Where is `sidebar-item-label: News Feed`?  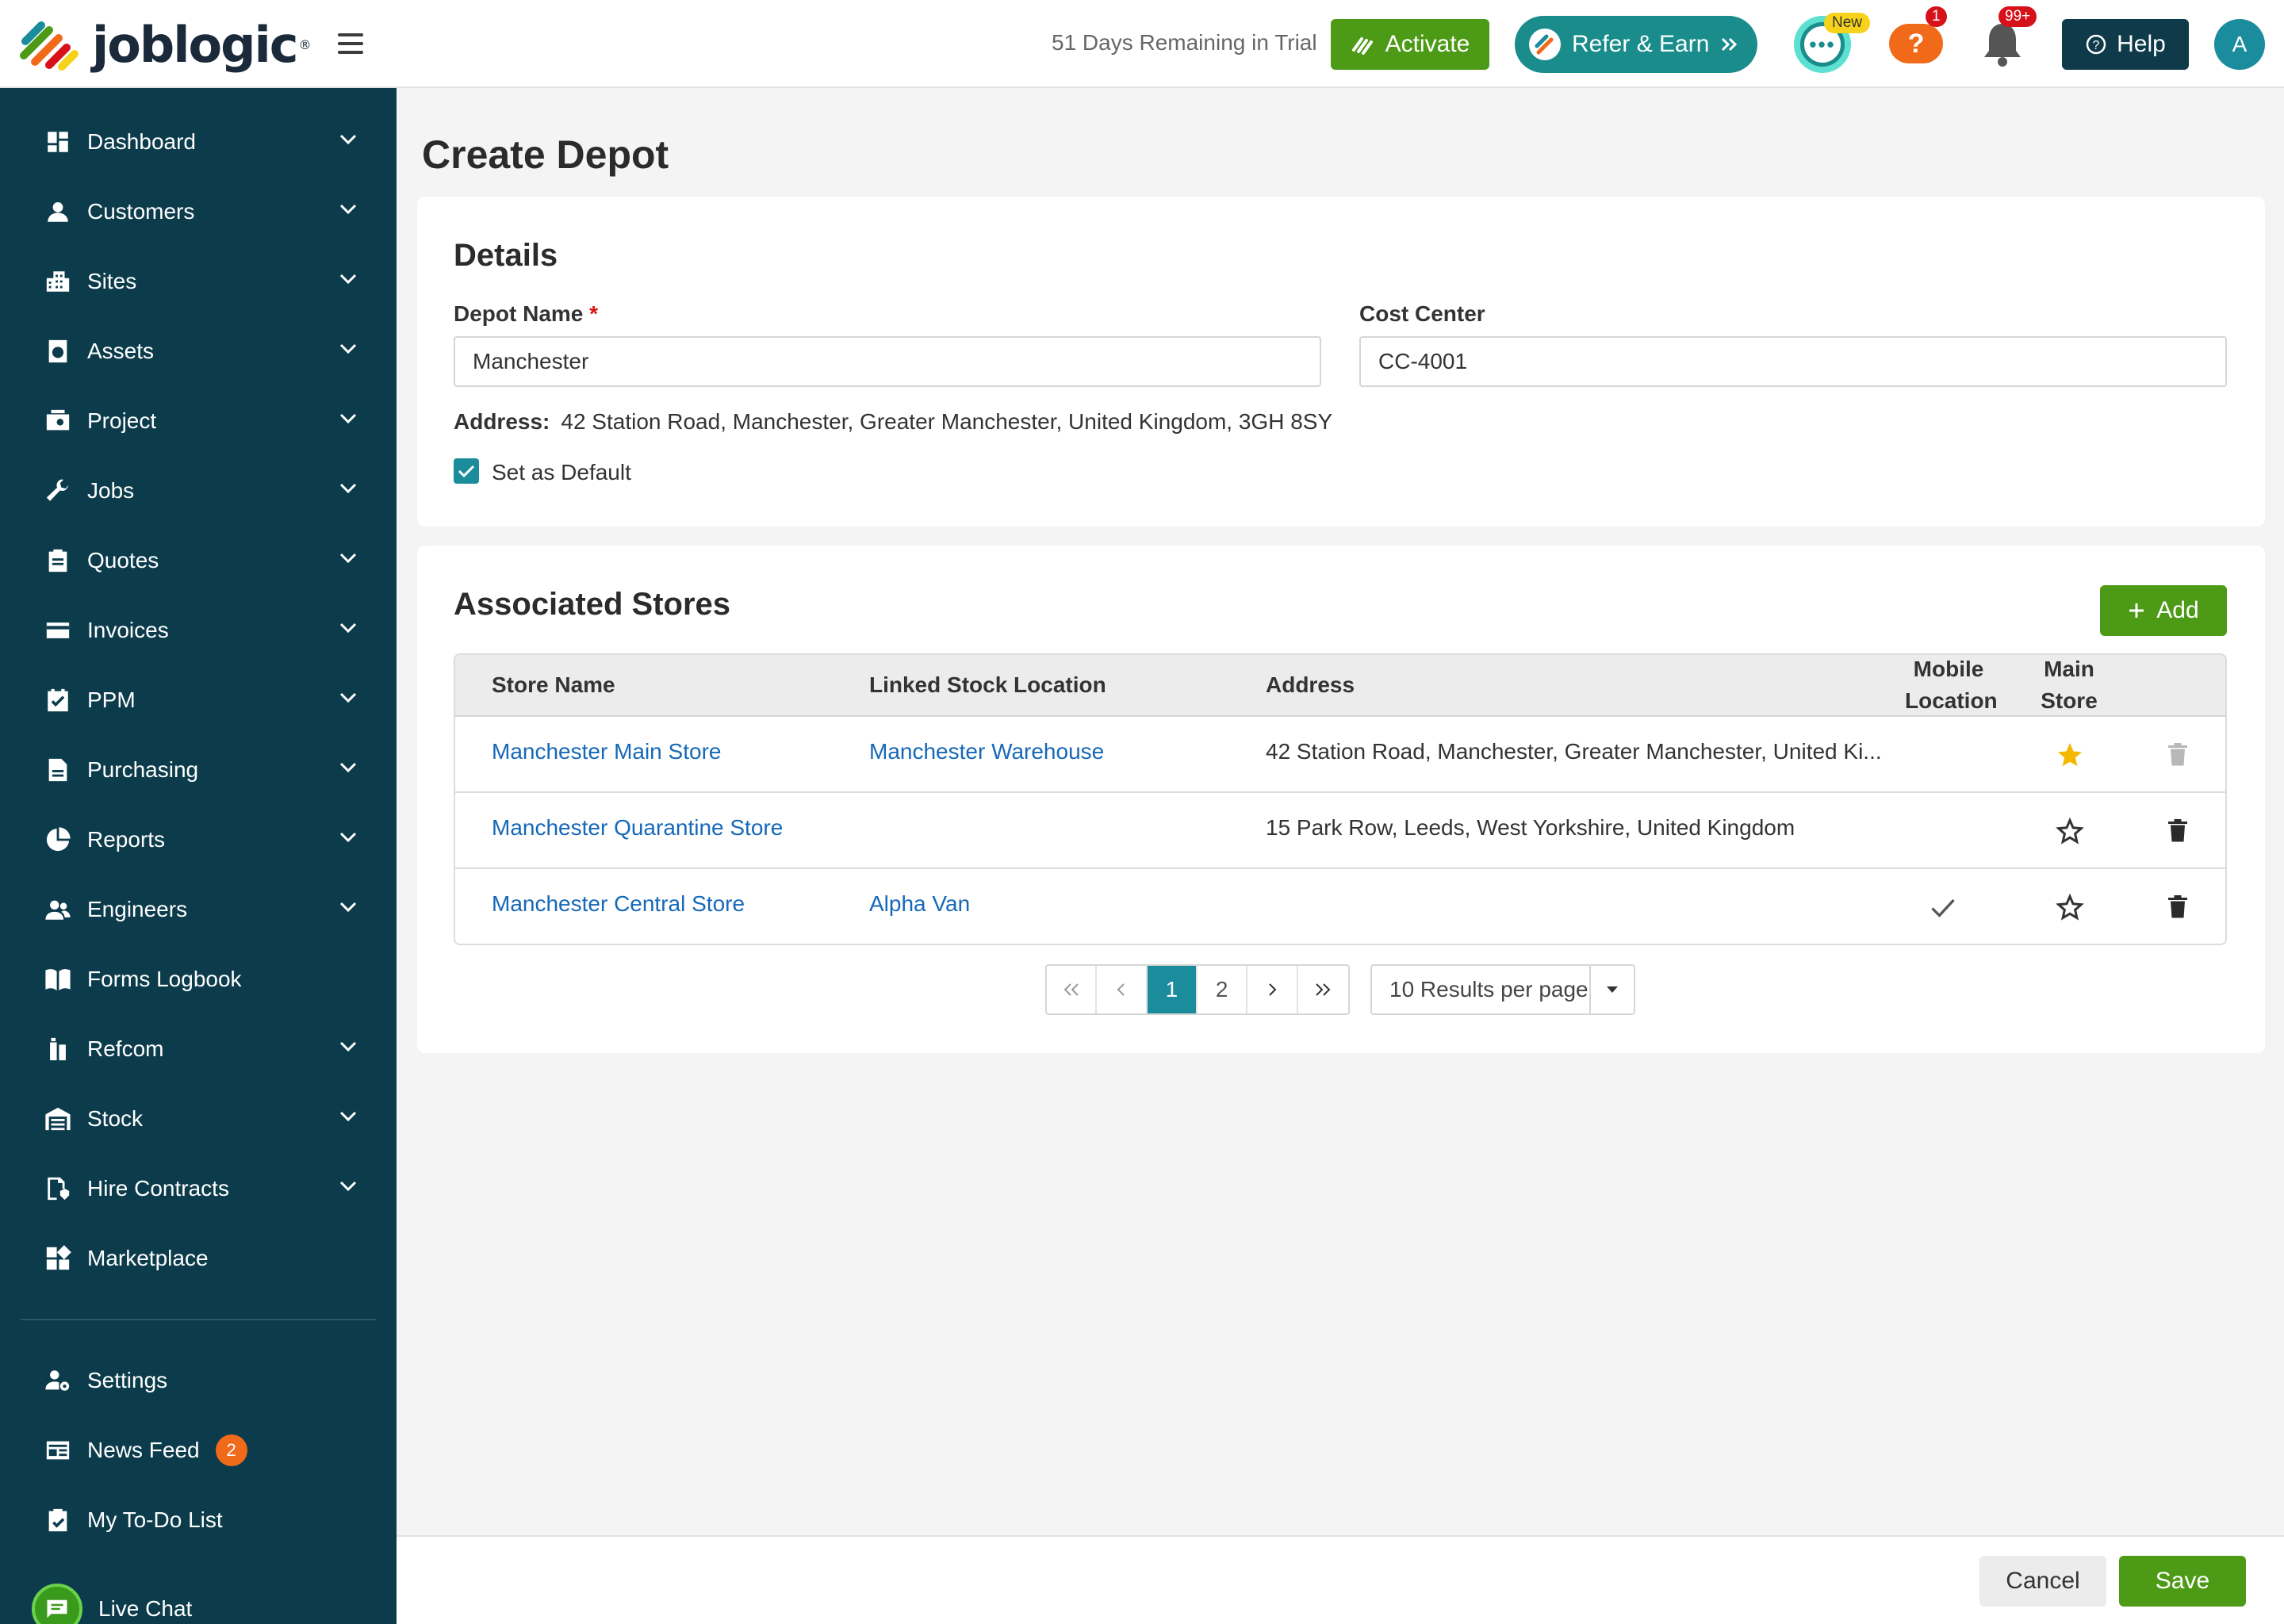 sidebar-item-label: News Feed is located at coordinates (143, 1450).